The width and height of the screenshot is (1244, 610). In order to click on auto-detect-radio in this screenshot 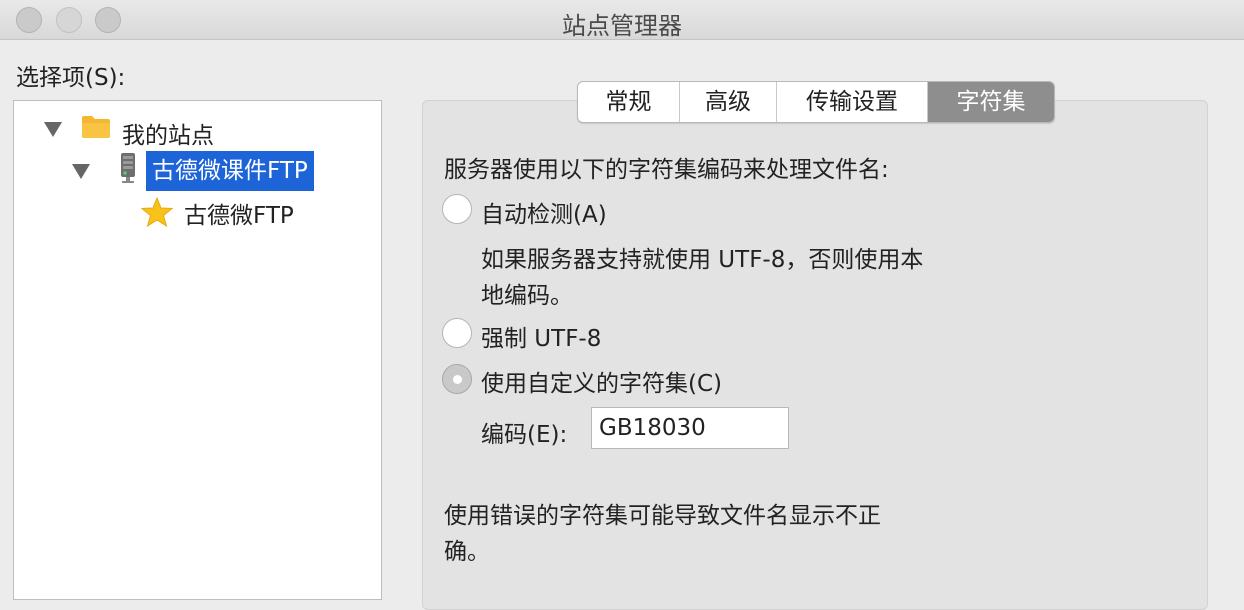, I will do `click(457, 209)`.